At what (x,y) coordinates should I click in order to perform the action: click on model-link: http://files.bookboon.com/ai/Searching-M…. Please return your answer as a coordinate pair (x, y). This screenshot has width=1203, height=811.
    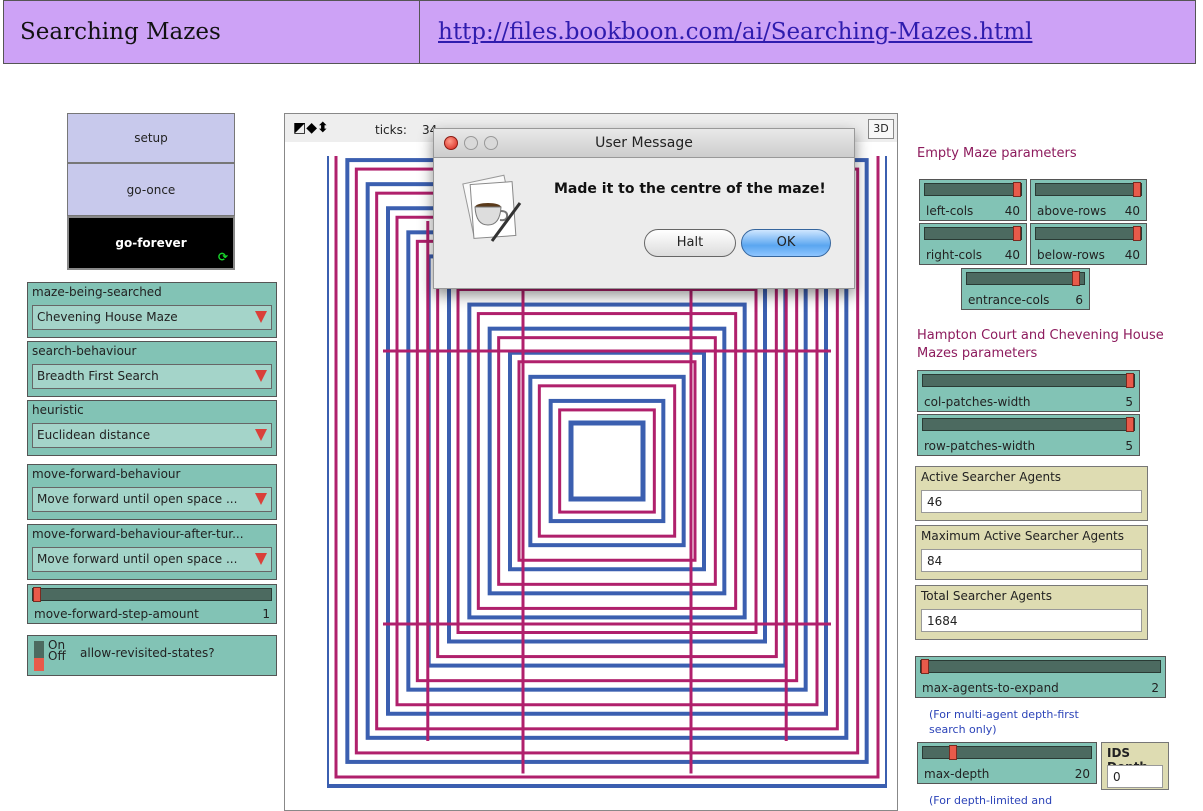
    Looking at the image, I should click on (735, 32).